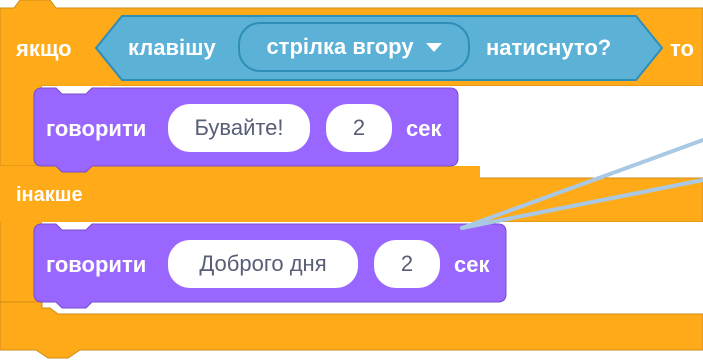  What do you see at coordinates (407, 264) in the screenshot?
I see `say-seconds-input-bottom: 2` at bounding box center [407, 264].